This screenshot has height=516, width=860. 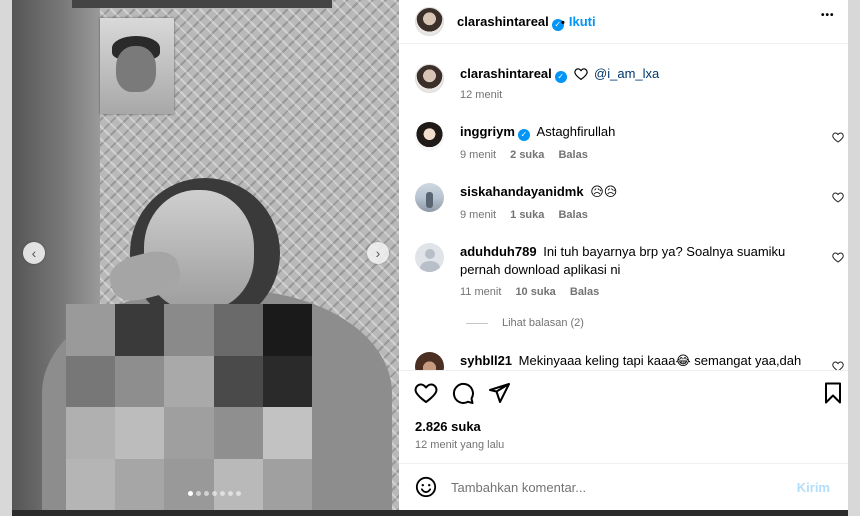 I want to click on comment-input, so click(x=611, y=487).